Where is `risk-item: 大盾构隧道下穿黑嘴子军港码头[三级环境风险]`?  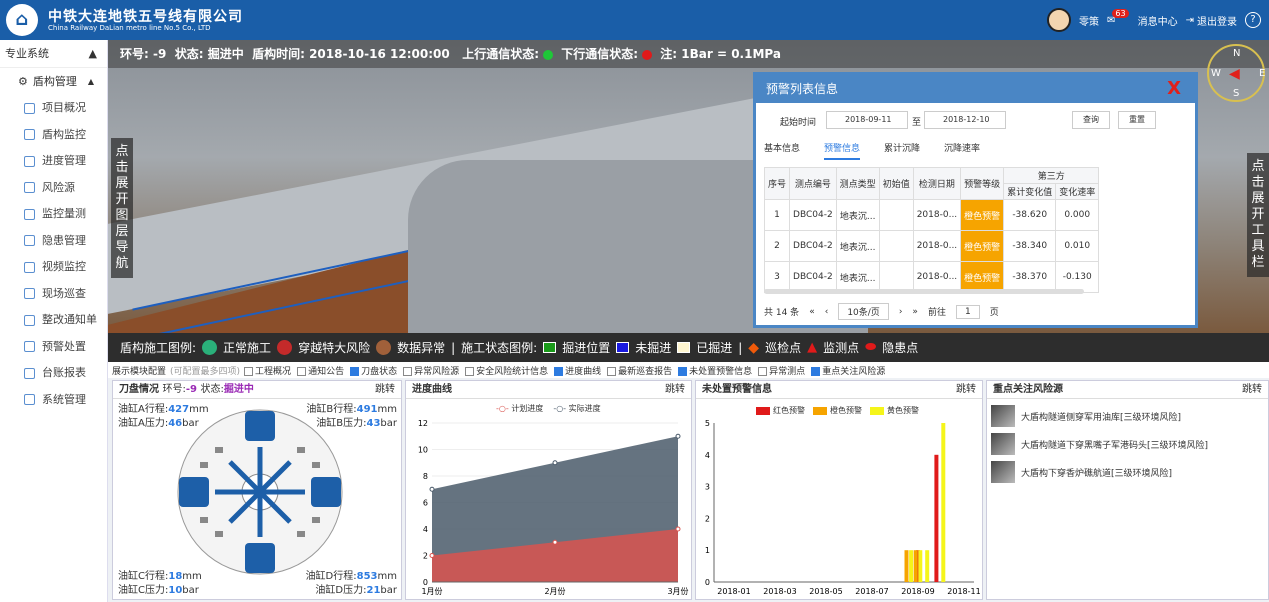
risk-item: 大盾构隧道下穿黑嘴子军港码头[三级环境风险] is located at coordinates (1129, 444).